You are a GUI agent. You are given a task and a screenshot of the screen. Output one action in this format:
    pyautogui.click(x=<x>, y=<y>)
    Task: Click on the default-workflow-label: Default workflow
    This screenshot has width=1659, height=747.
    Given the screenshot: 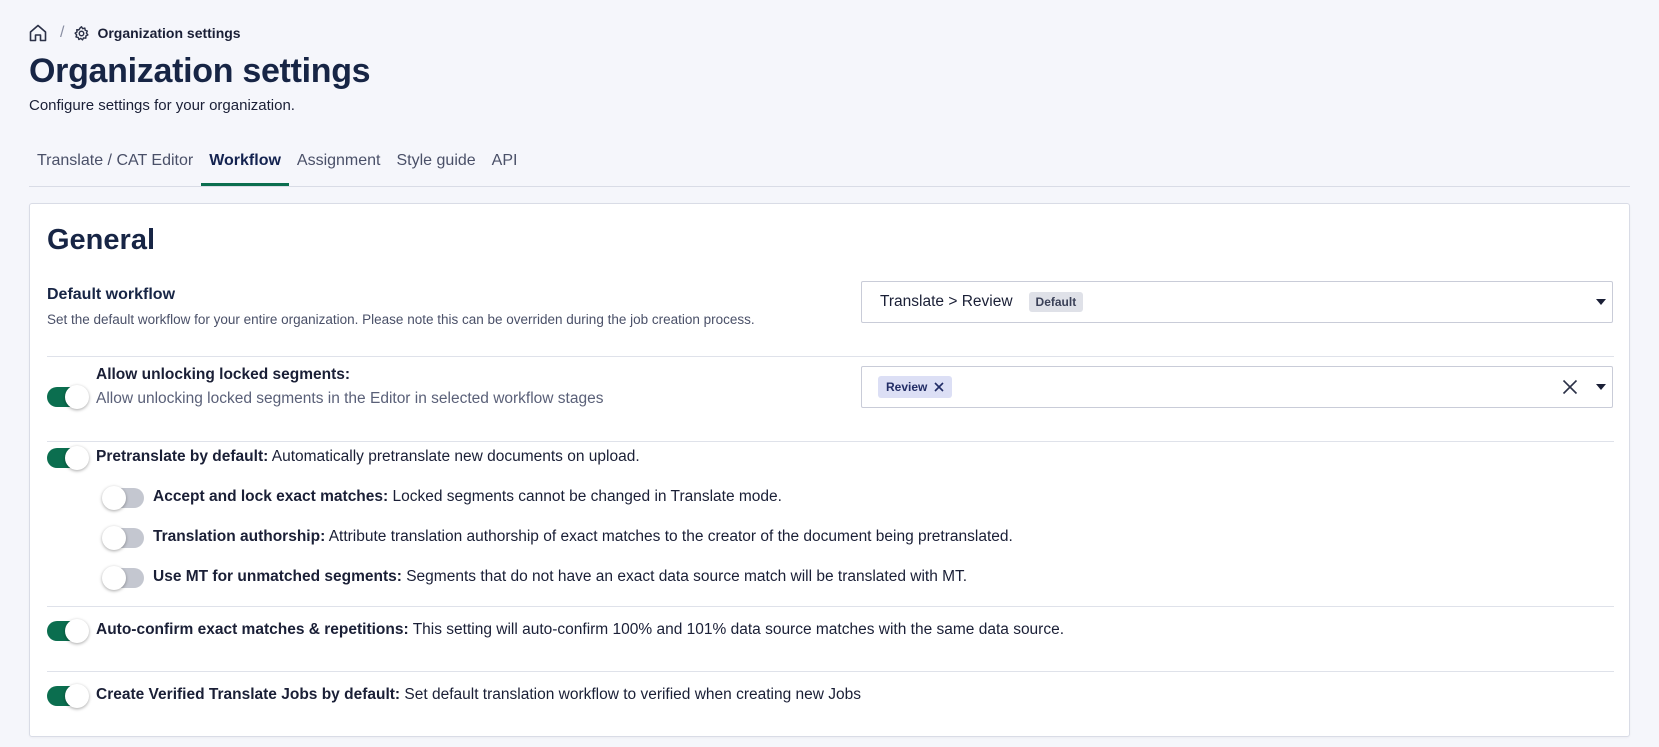 What is the action you would take?
    pyautogui.click(x=111, y=294)
    